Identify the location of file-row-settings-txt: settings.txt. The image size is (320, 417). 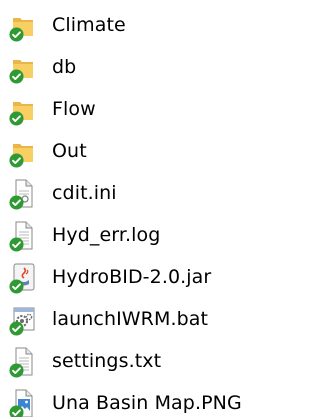
(132, 361).